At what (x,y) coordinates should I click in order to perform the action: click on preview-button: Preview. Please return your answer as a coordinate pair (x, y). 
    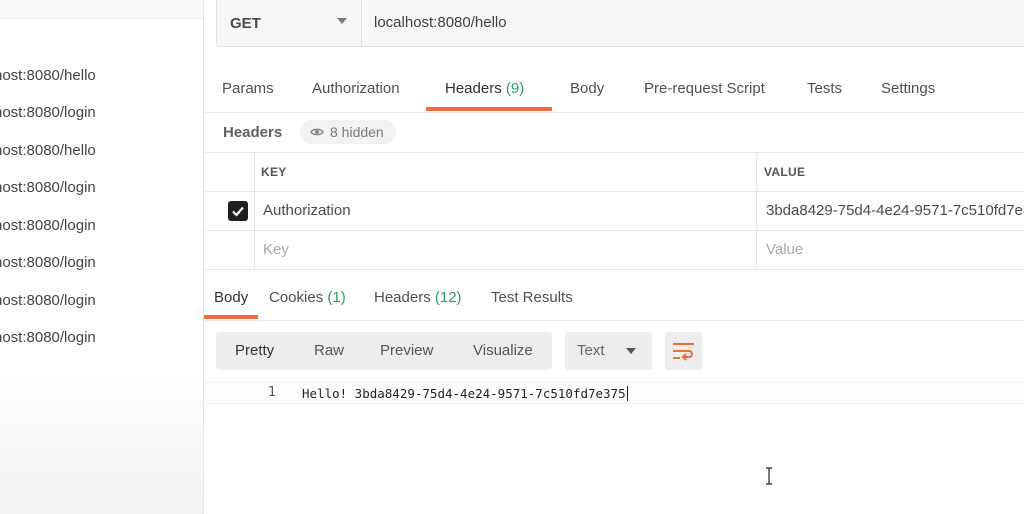
    Looking at the image, I should click on (406, 351).